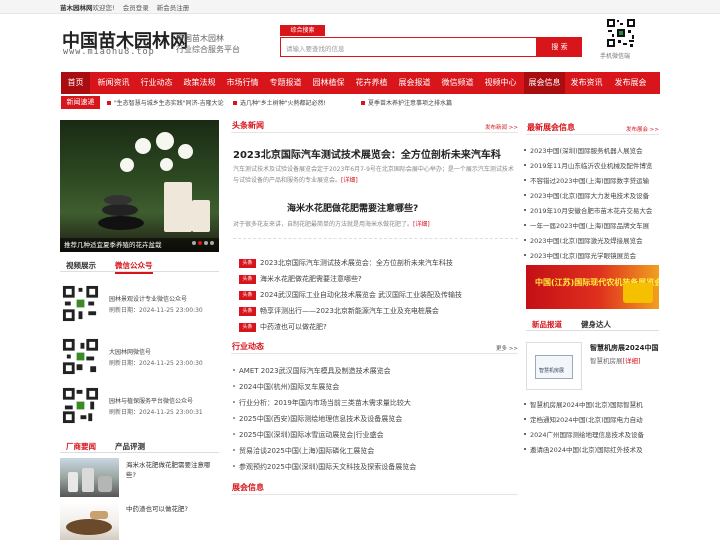 The width and height of the screenshot is (720, 540). Describe the element at coordinates (139, 407) in the screenshot. I see `wechat-item: 园林与植保服务平台微信公众号 刷新日期：2024-11-25 23:00:31` at that location.